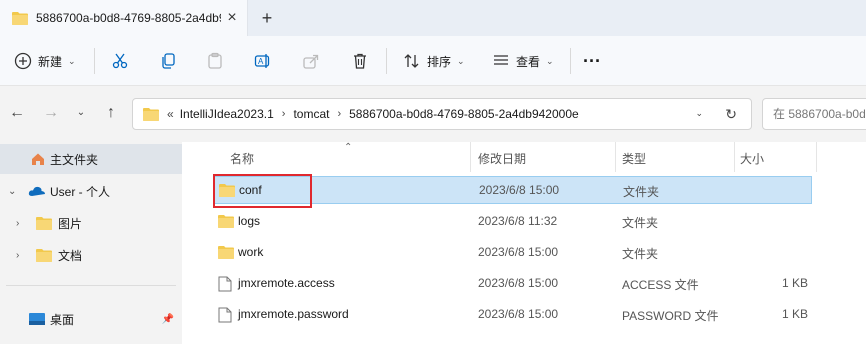  I want to click on rename-button: A, so click(263, 61).